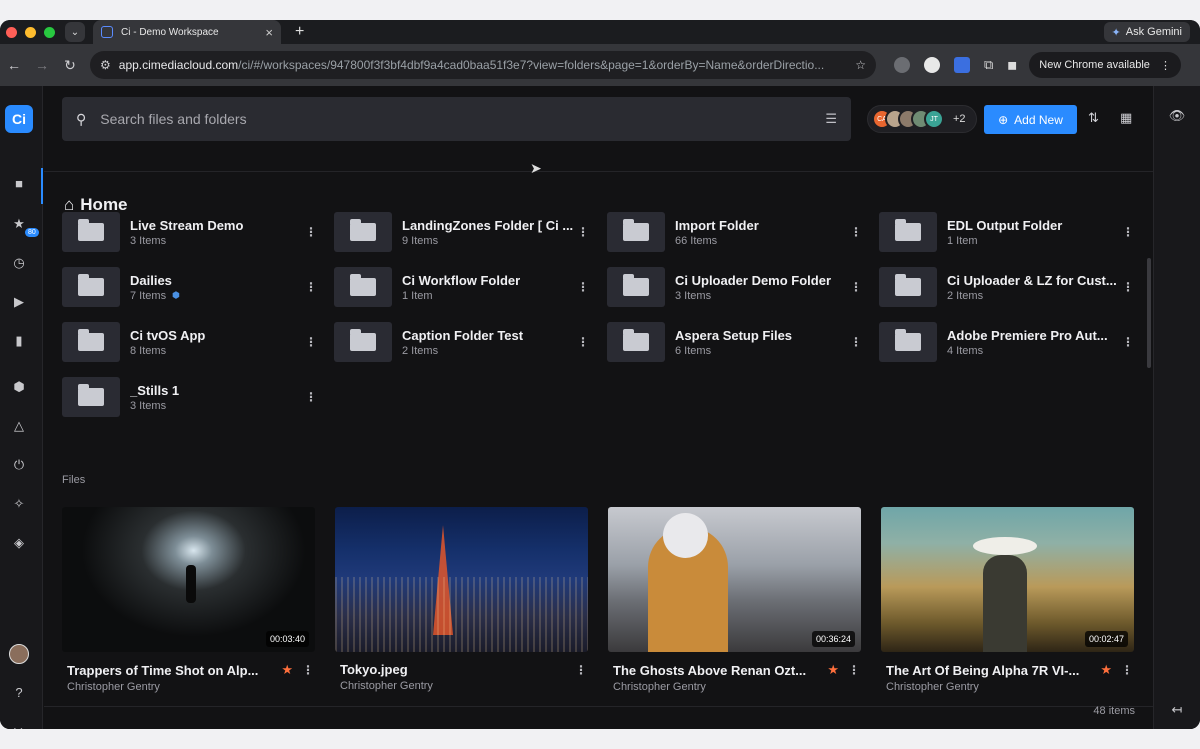  I want to click on folder-item: _Stills 13 Items ⋮, so click(190, 397).